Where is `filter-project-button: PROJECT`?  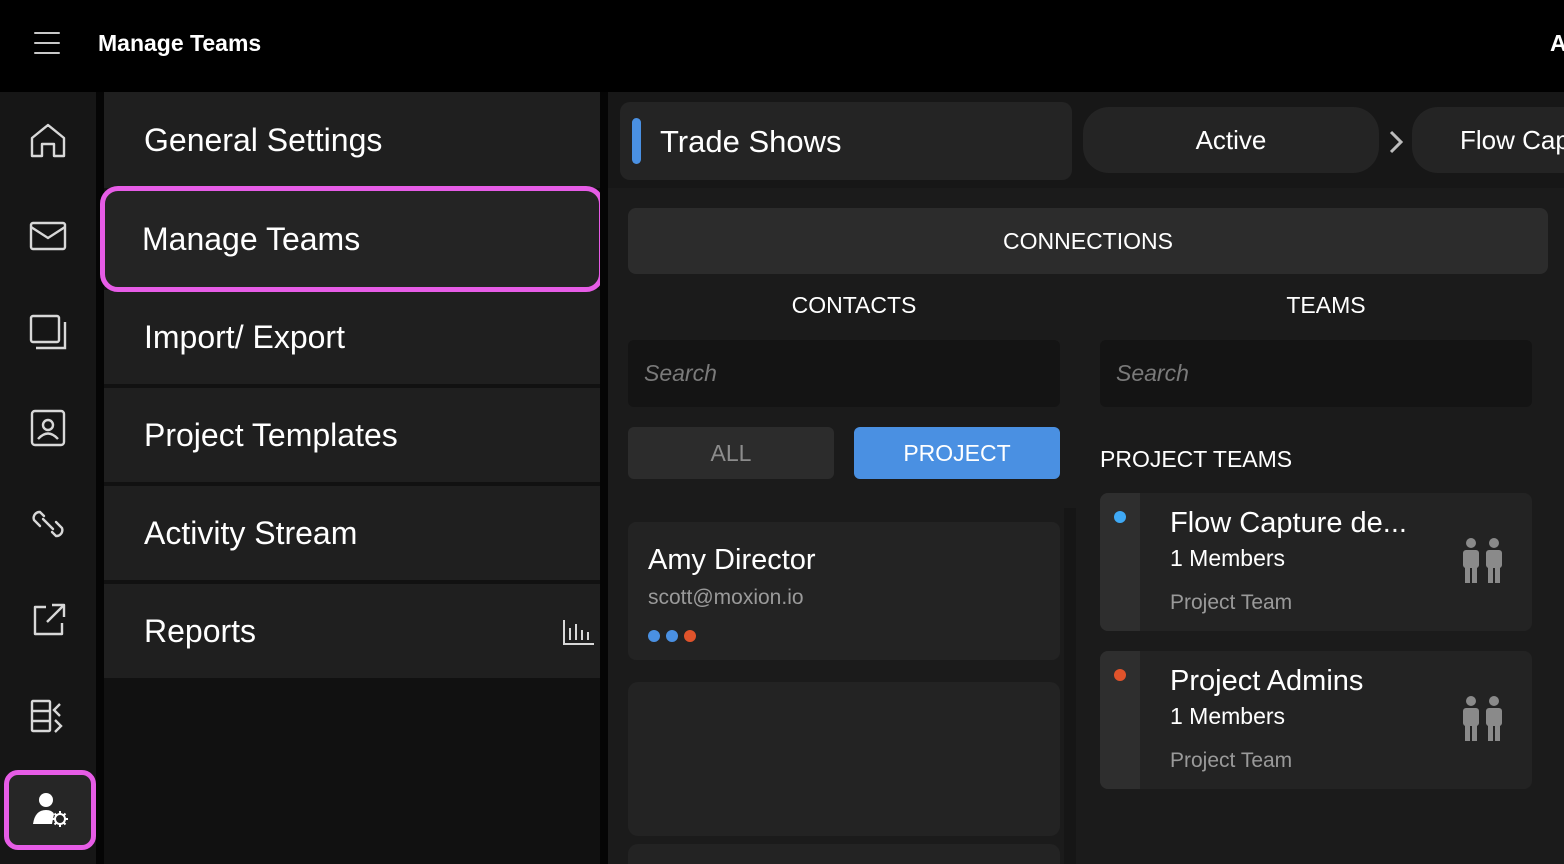 filter-project-button: PROJECT is located at coordinates (957, 453).